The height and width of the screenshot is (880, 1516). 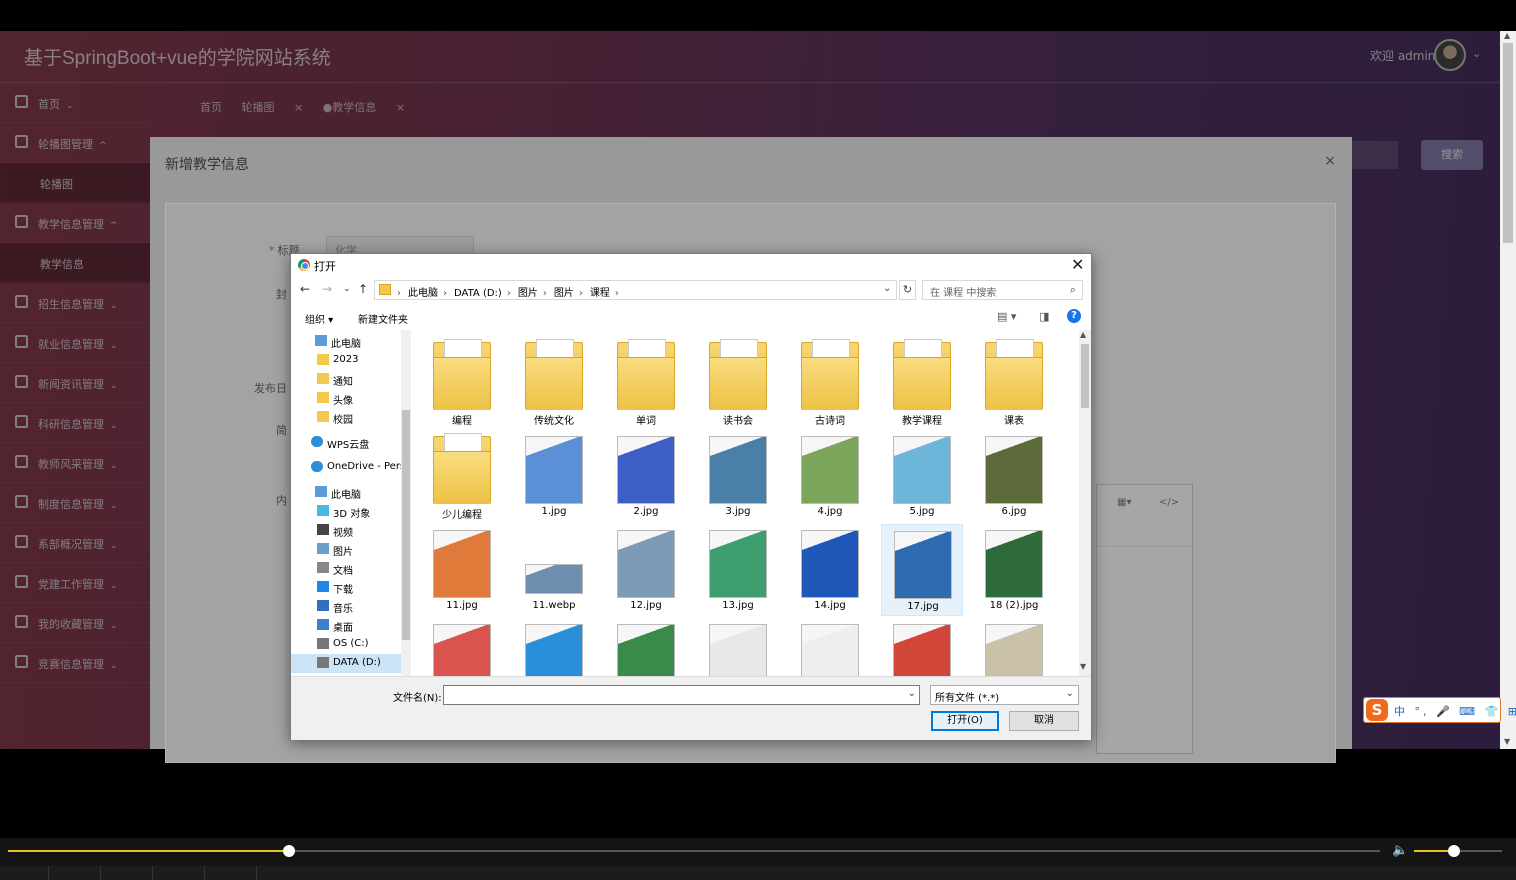 I want to click on folder-item: 少儿编程, so click(x=462, y=476).